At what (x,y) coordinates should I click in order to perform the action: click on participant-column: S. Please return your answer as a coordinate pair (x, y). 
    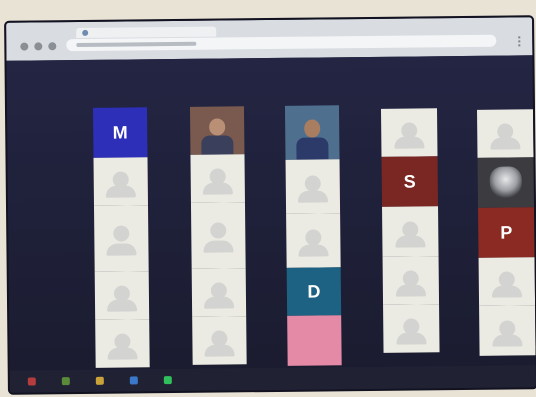
    Looking at the image, I should click on (410, 230).